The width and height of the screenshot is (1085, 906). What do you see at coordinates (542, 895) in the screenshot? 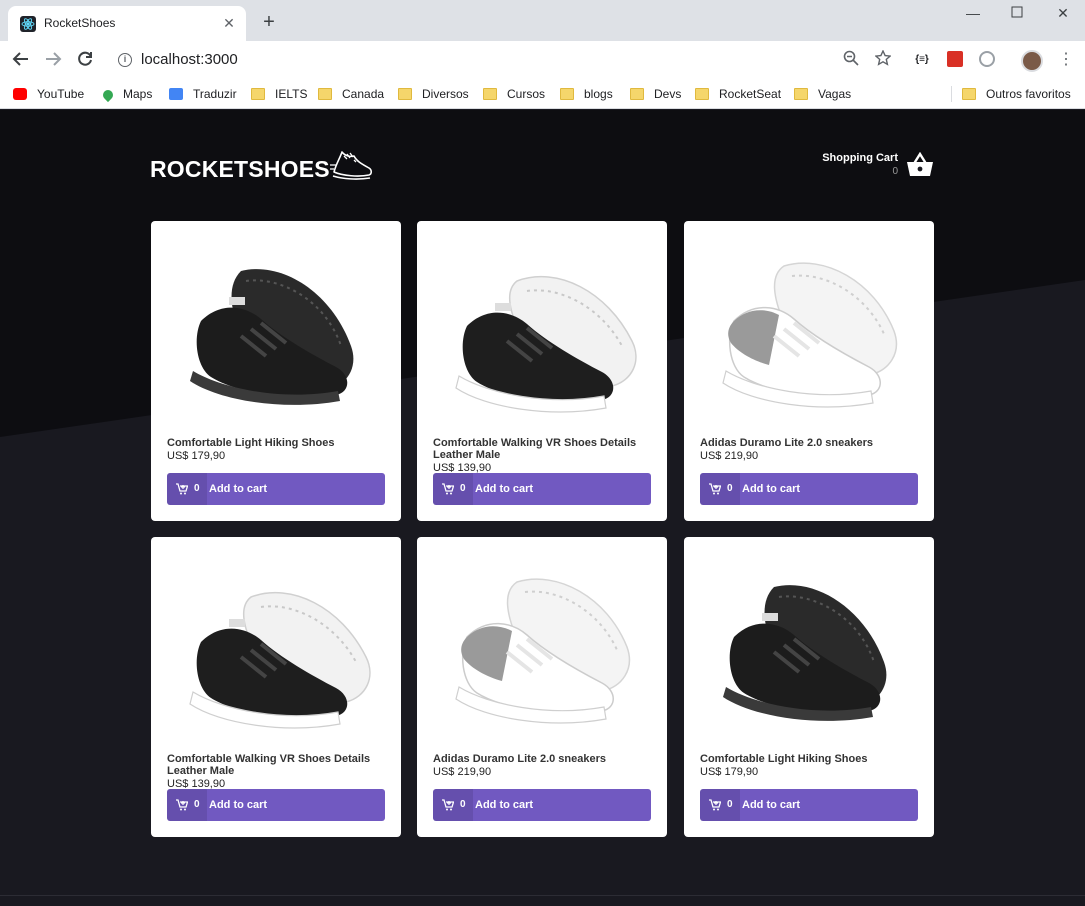
I see `footer-divider` at bounding box center [542, 895].